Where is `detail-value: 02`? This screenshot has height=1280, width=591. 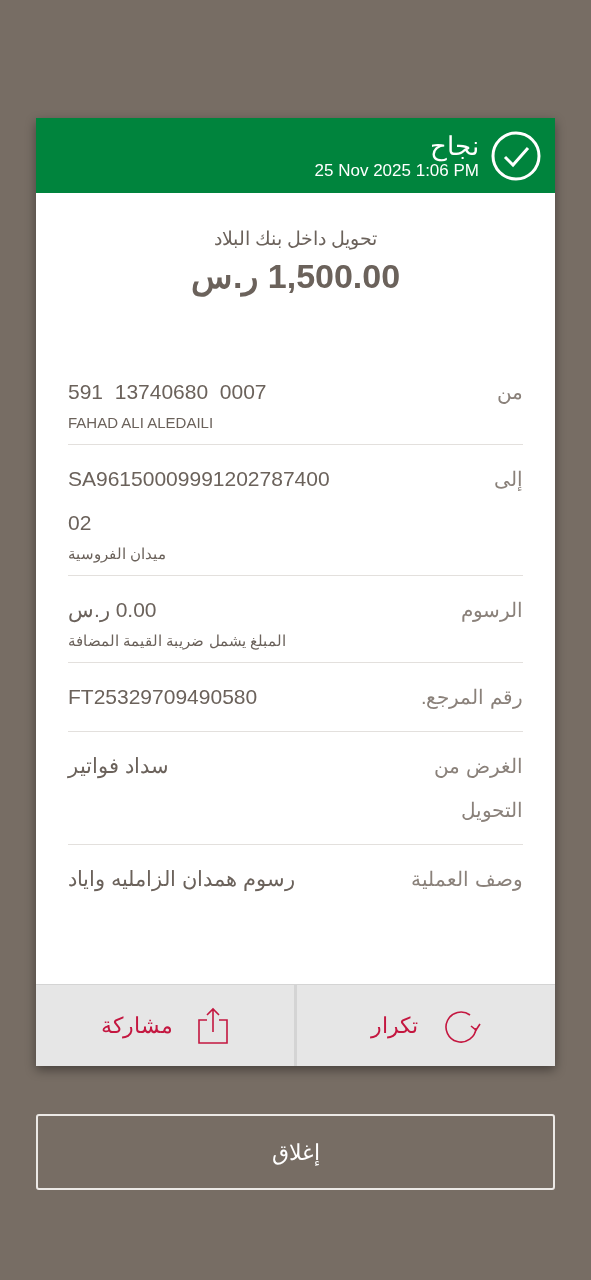 detail-value: 02 is located at coordinates (80, 522).